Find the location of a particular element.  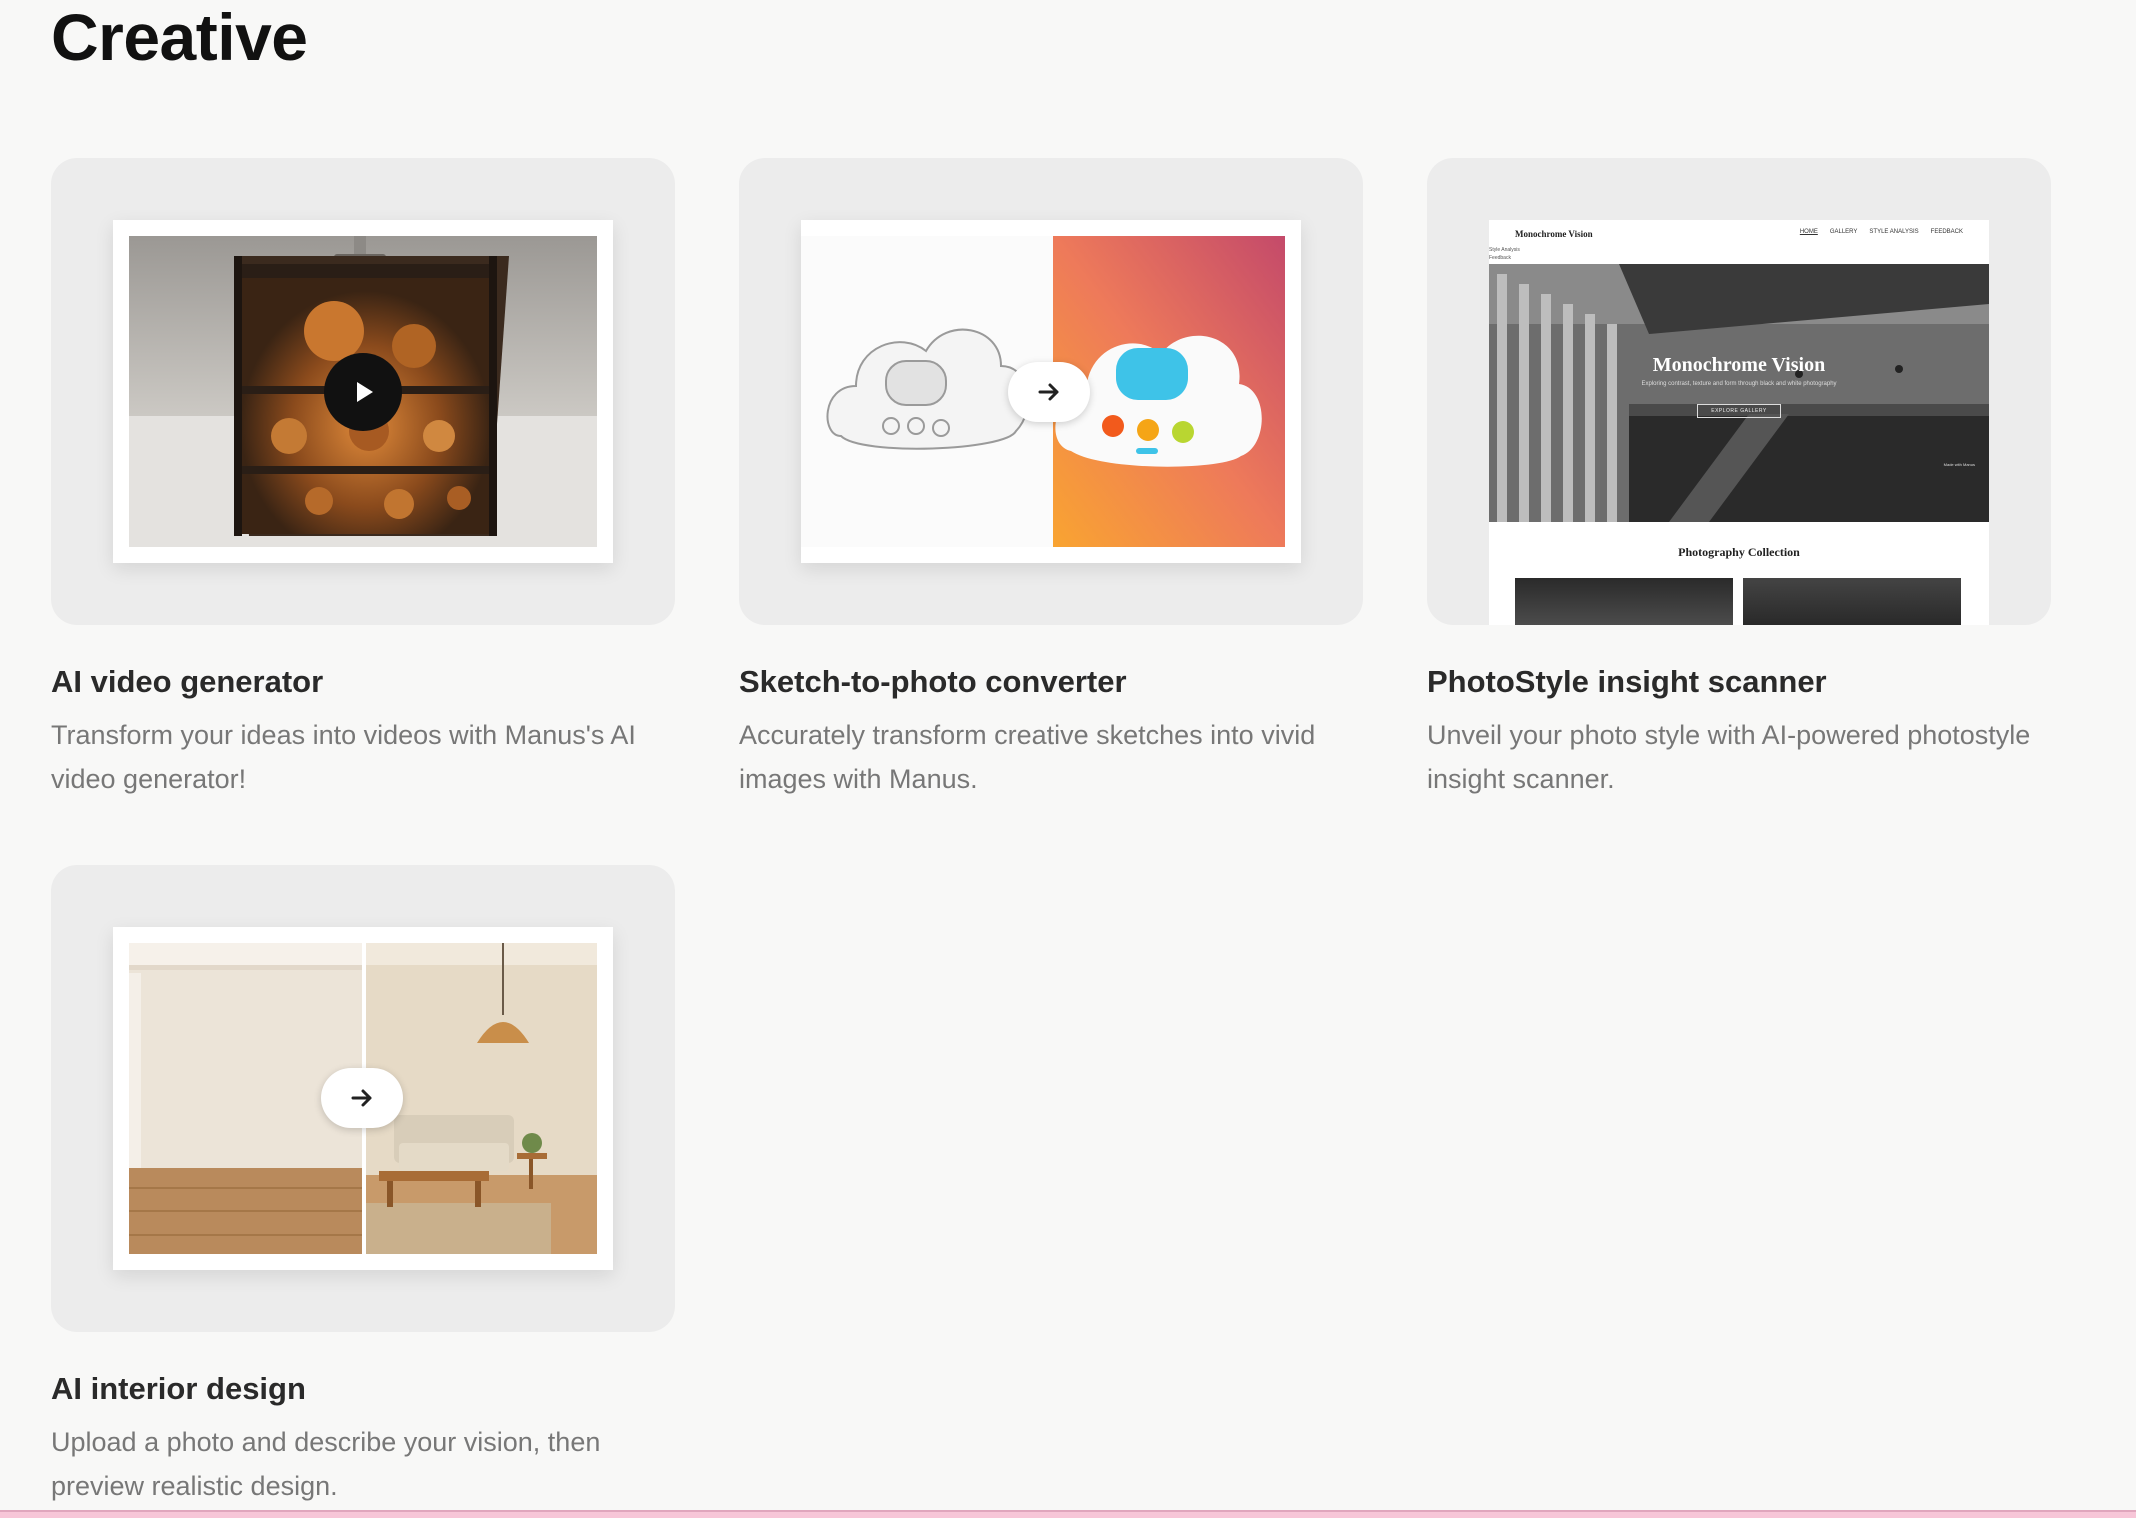

preview-side-links: Style Analysis Feedback is located at coordinates (1504, 254).